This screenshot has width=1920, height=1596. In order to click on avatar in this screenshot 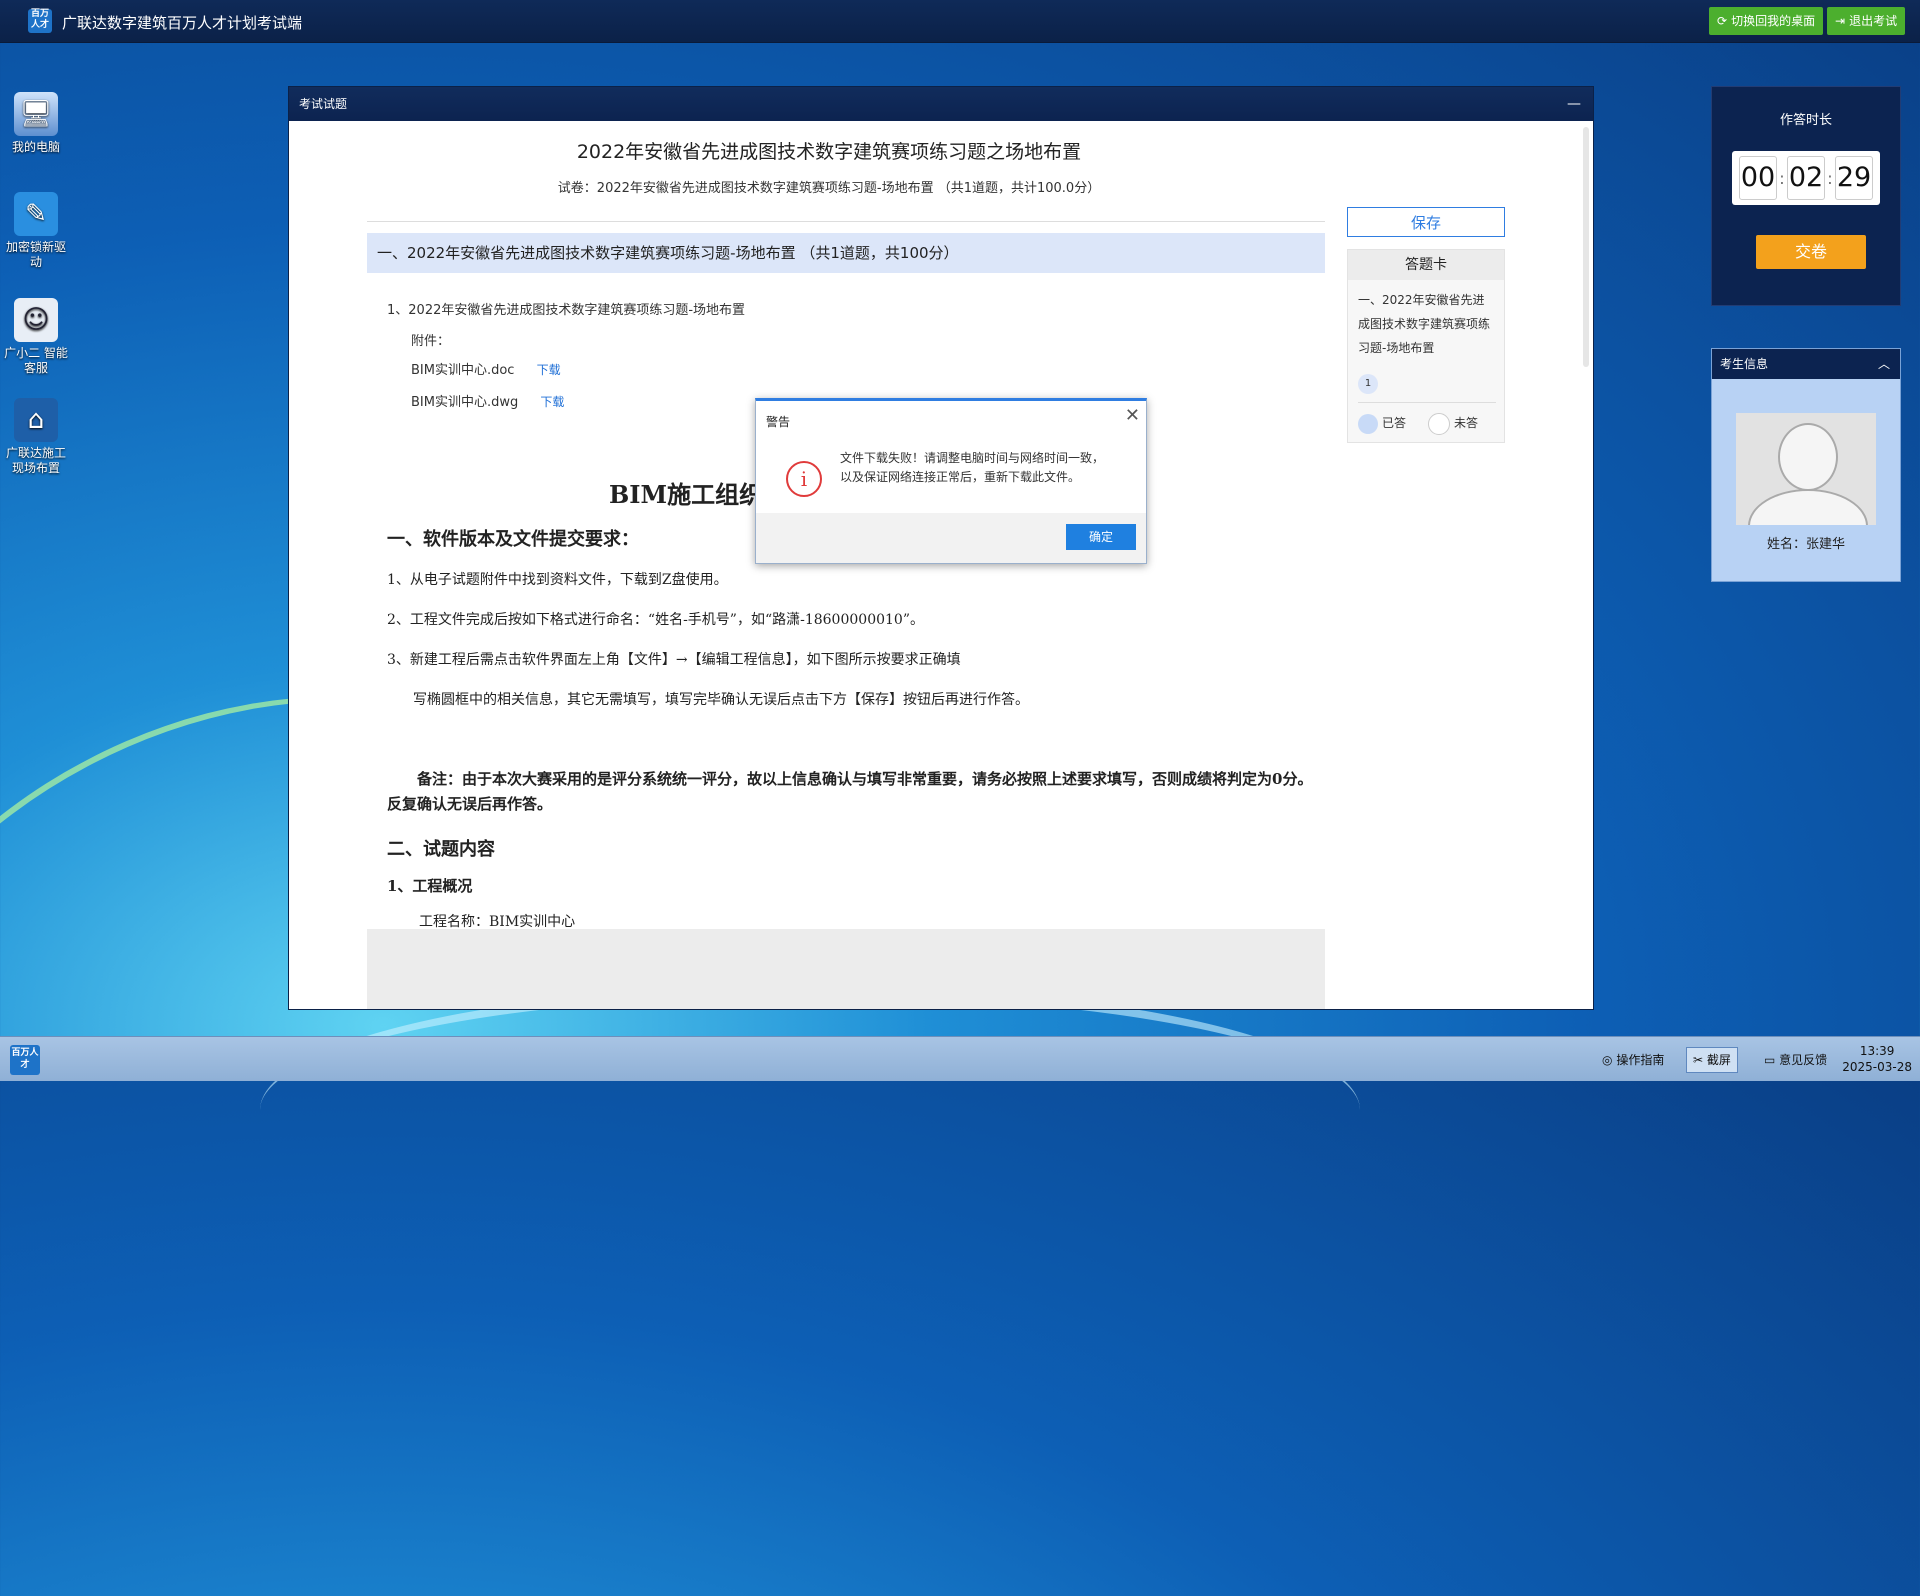, I will do `click(1806, 469)`.